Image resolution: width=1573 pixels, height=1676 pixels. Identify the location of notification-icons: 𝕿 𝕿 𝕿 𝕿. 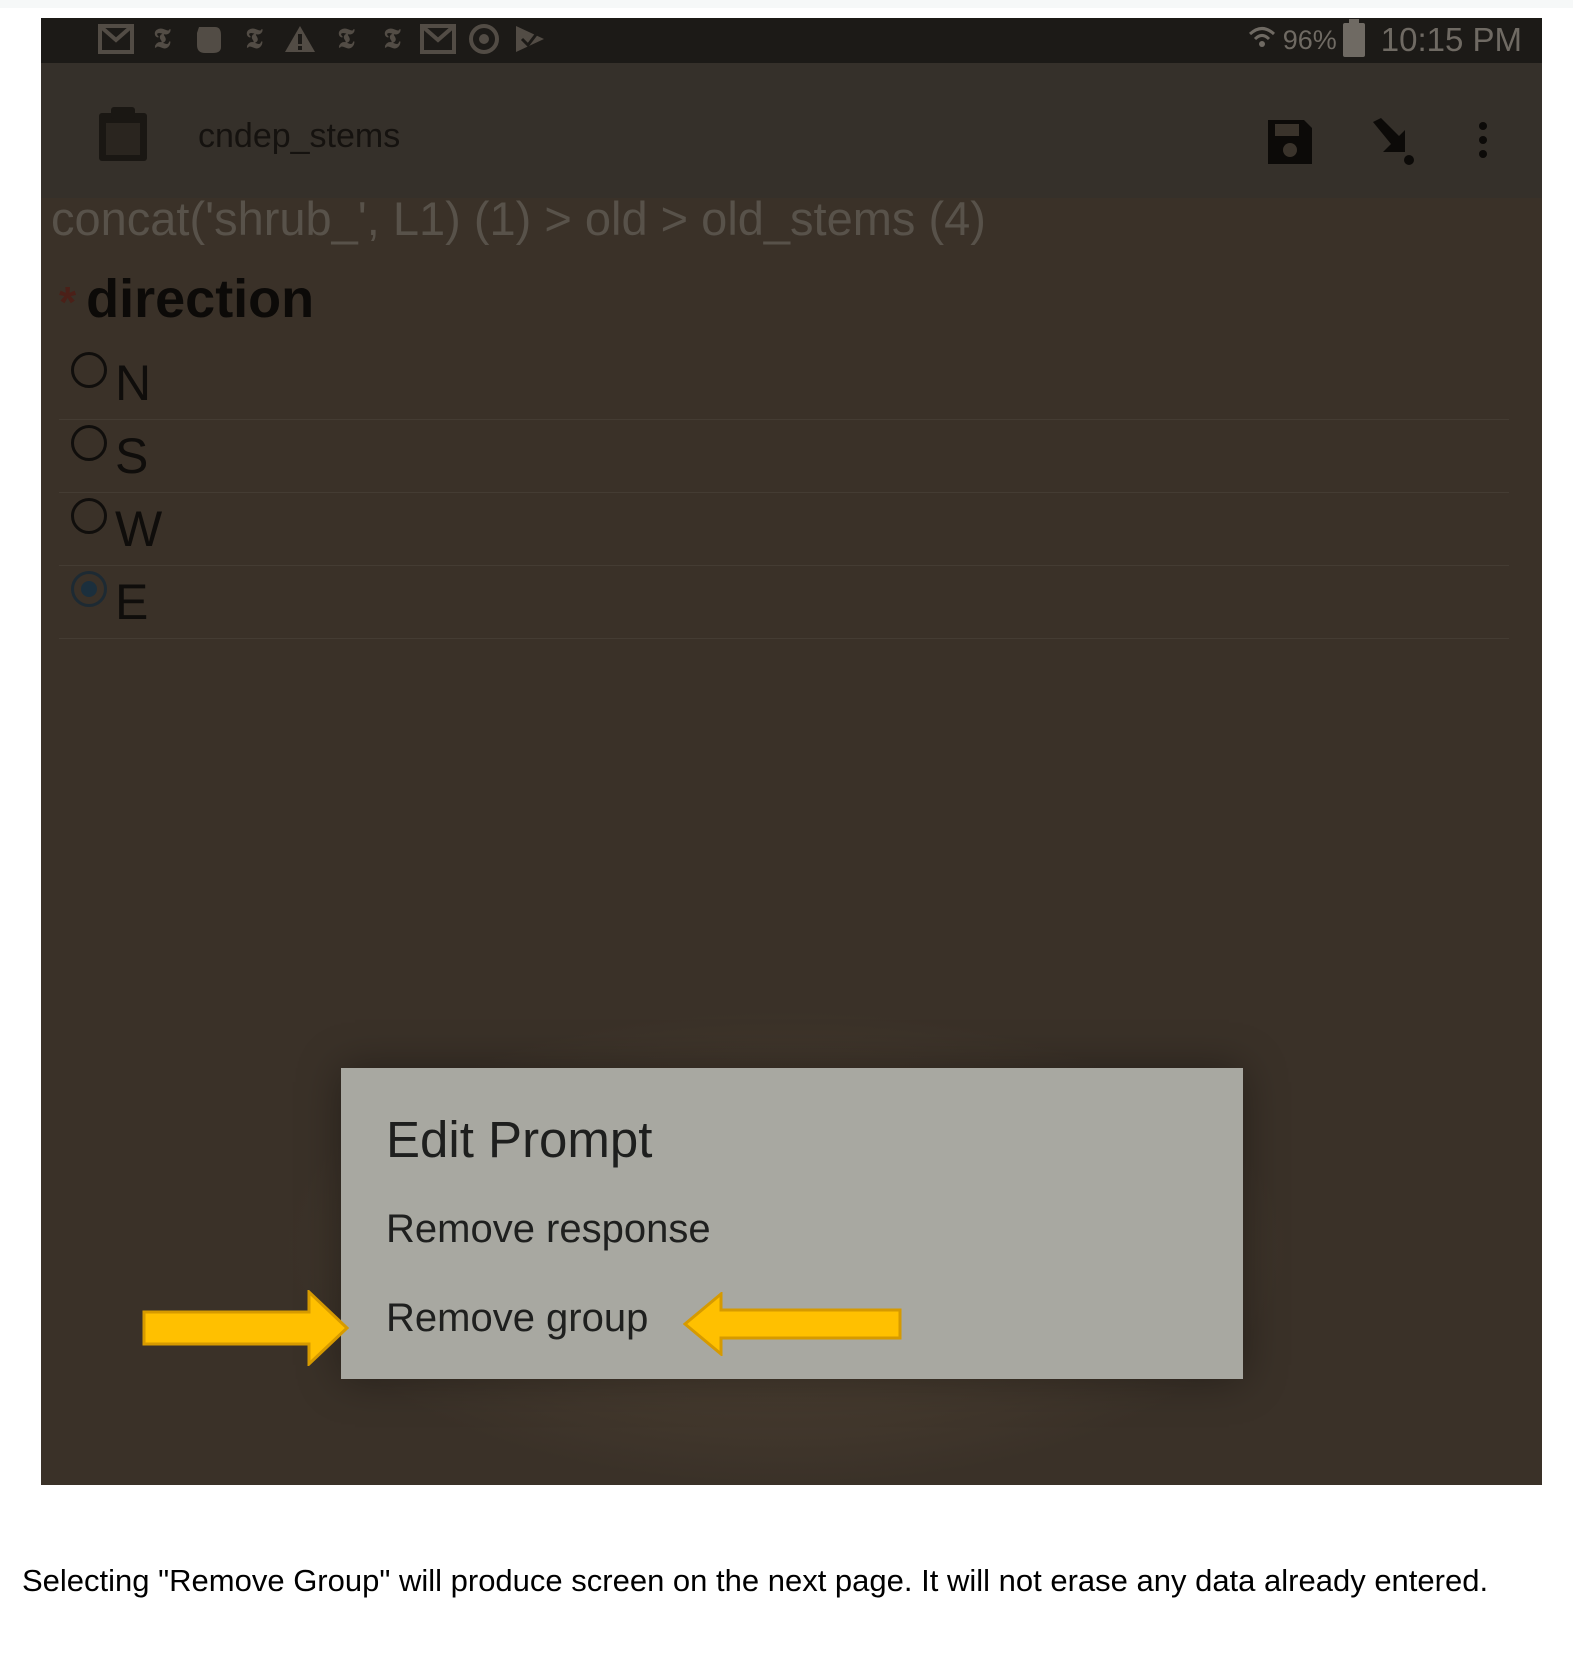
(323, 39).